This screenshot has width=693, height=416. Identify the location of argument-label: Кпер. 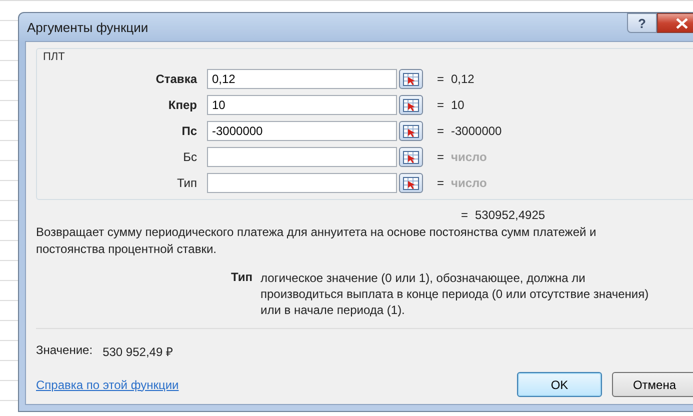
(182, 105).